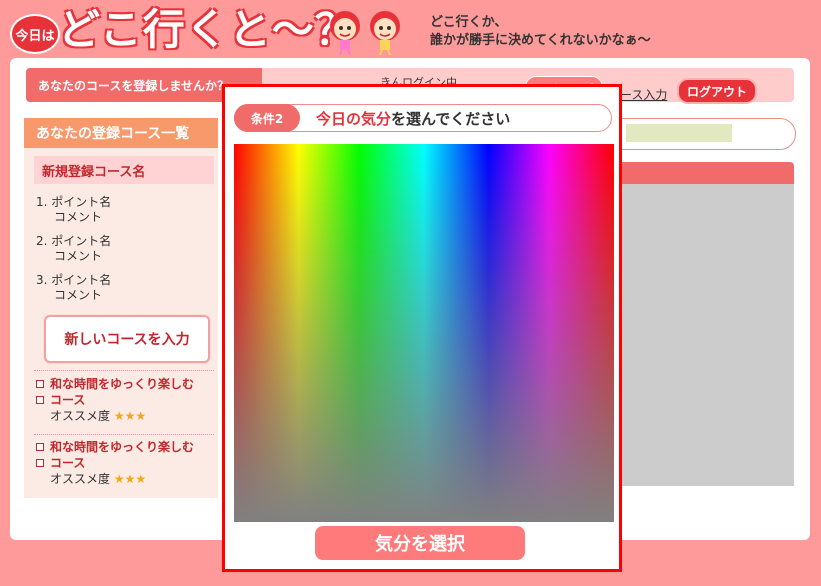  Describe the element at coordinates (540, 32) in the screenshot. I see `tagline: どこ行くか、 誰かが勝手に決めてくれないかなぁ〜` at that location.